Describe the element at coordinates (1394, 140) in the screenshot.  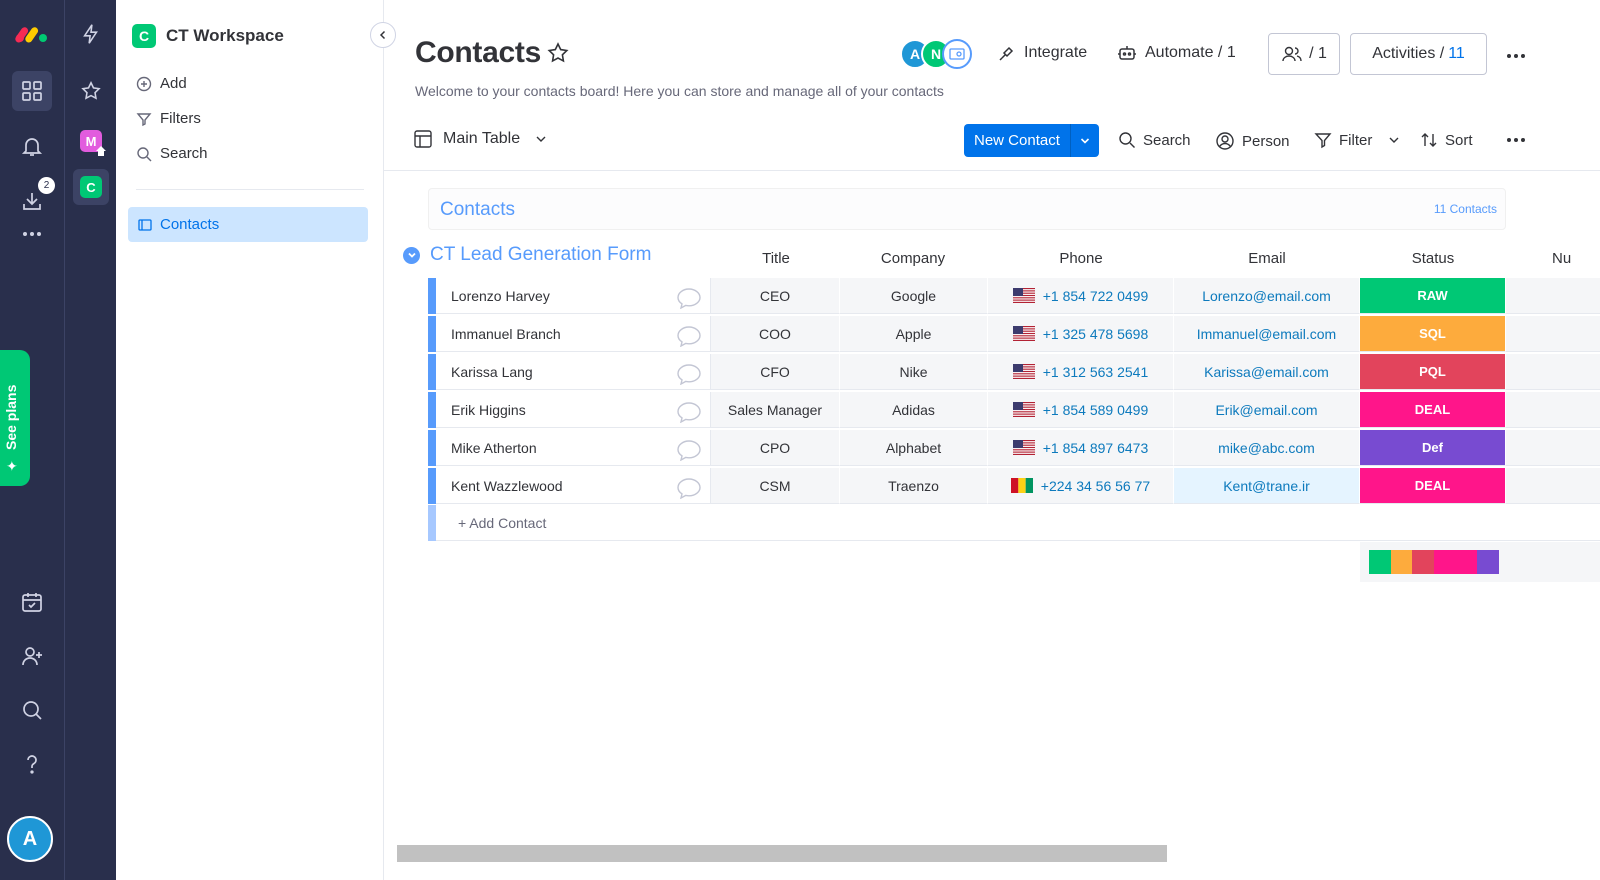
I see `chevron-down-icon` at that location.